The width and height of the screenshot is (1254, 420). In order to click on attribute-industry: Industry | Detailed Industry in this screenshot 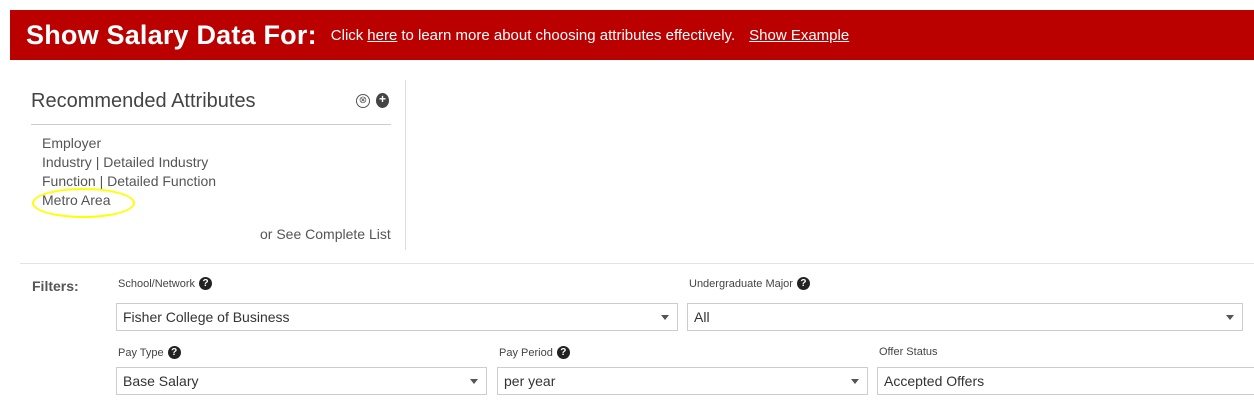, I will do `click(125, 162)`.